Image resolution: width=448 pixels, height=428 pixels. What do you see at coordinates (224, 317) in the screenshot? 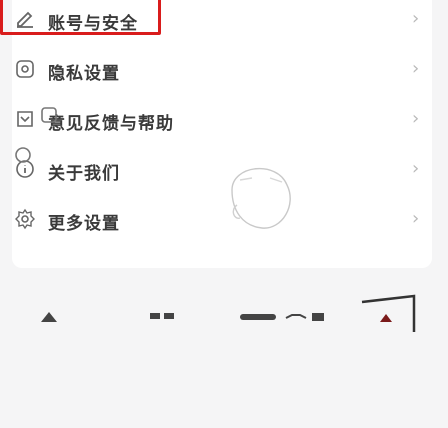
I see `bottom-bar` at bounding box center [224, 317].